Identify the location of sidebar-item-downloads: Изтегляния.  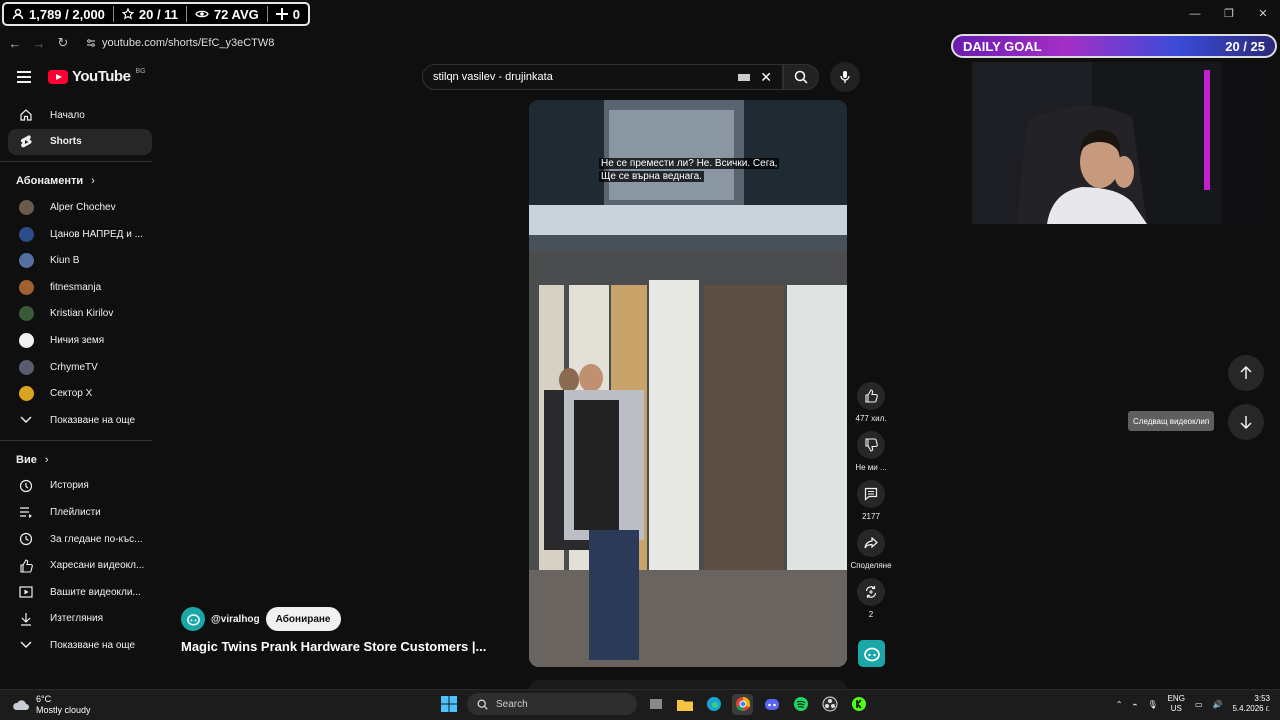
(80, 619).